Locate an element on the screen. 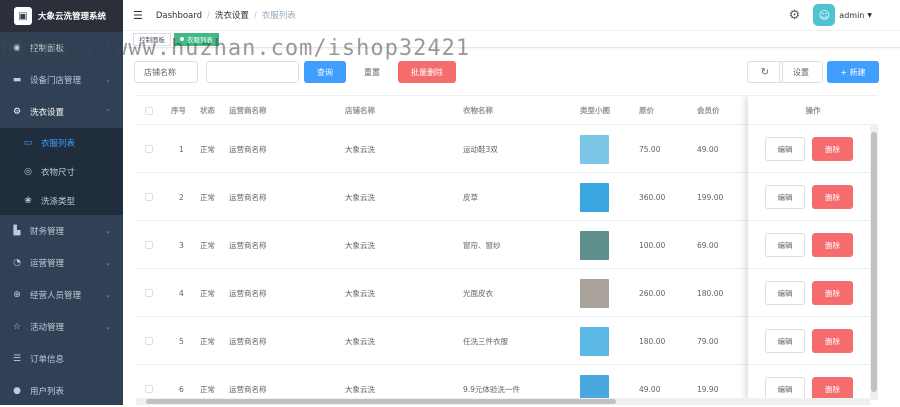  sidebar-item-finance: ▙ 财务管理 ⌄ is located at coordinates (61, 231).